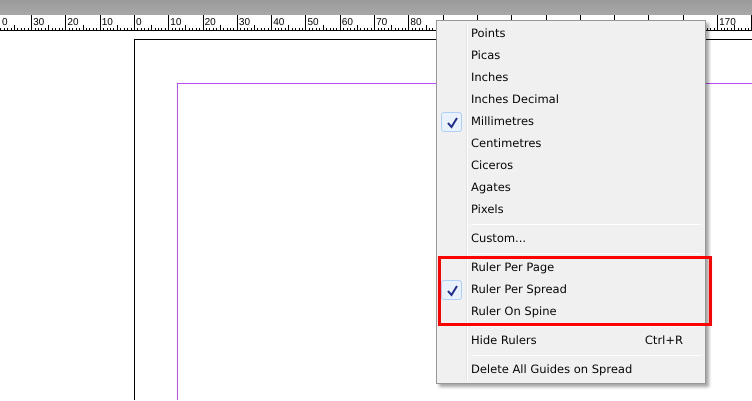 The image size is (752, 401). Describe the element at coordinates (278, 22) in the screenshot. I see `ruler-label: 40` at that location.